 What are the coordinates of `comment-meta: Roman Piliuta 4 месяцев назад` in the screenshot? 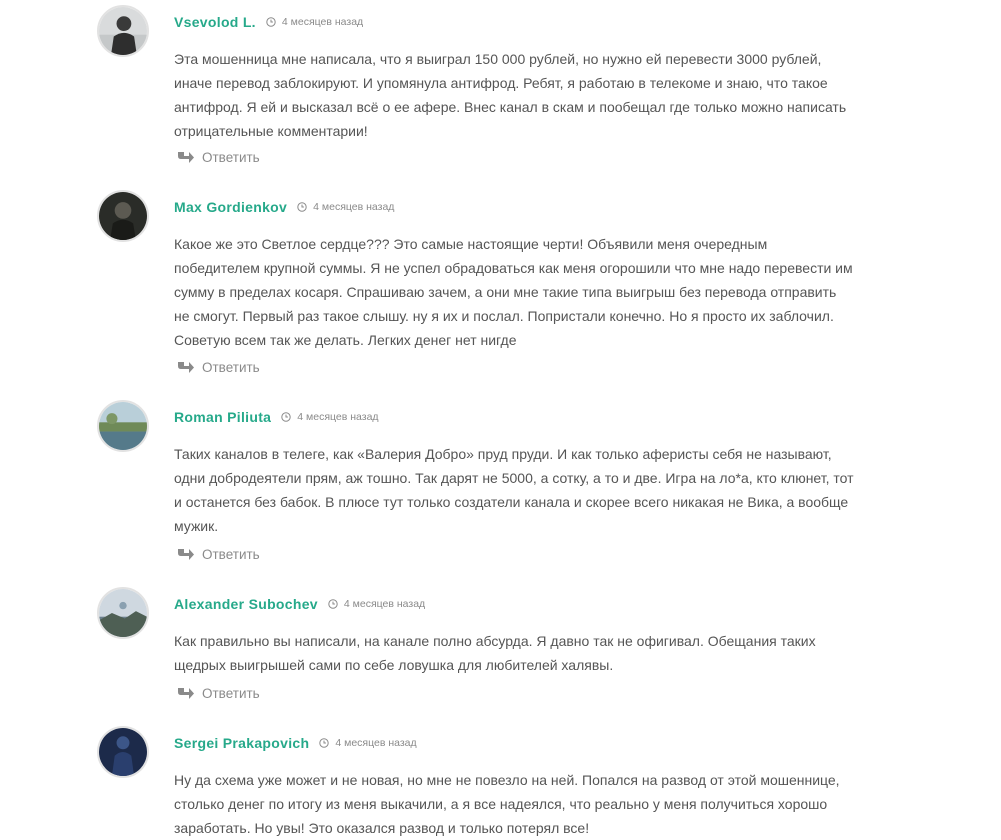 It's located at (276, 417).